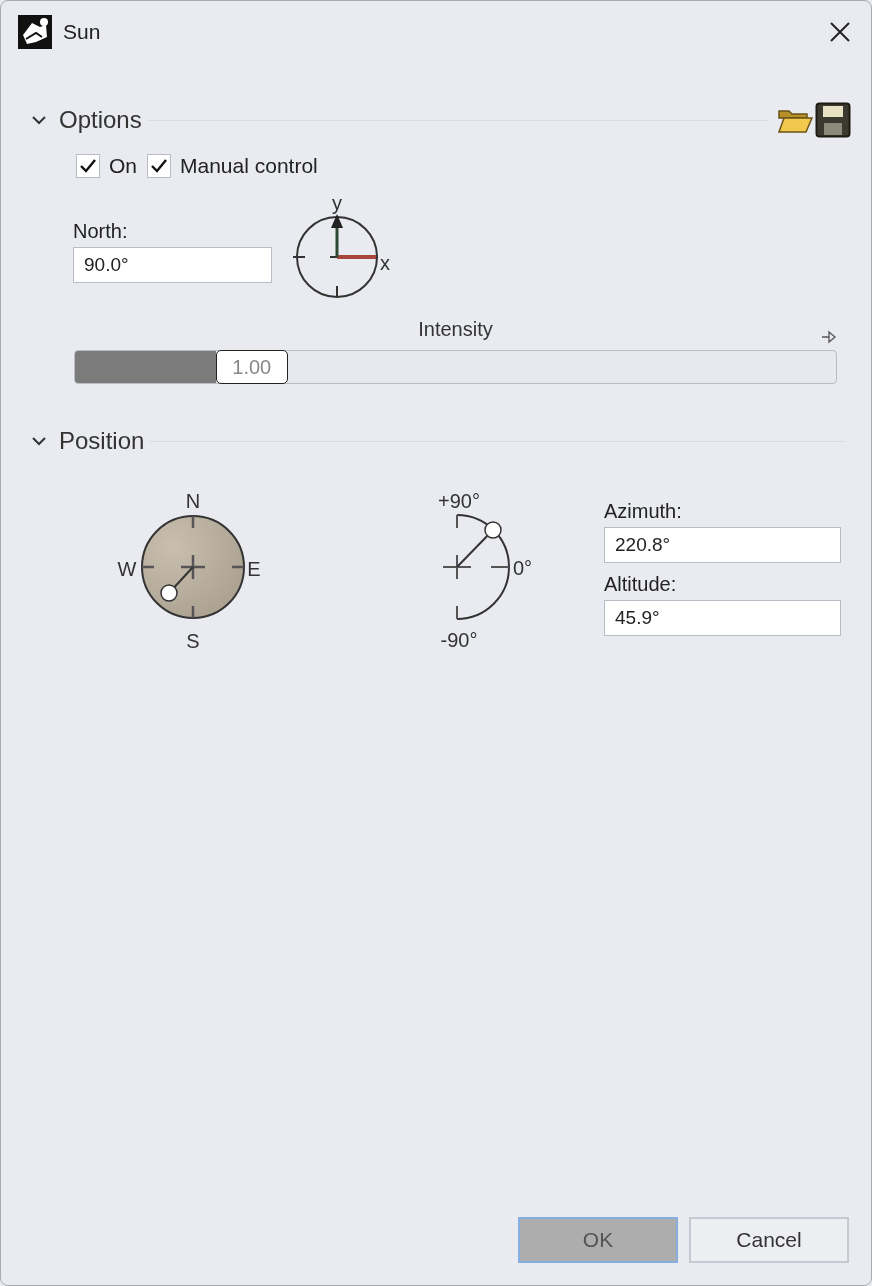  What do you see at coordinates (127, 569) in the screenshot?
I see `direction-label: W` at bounding box center [127, 569].